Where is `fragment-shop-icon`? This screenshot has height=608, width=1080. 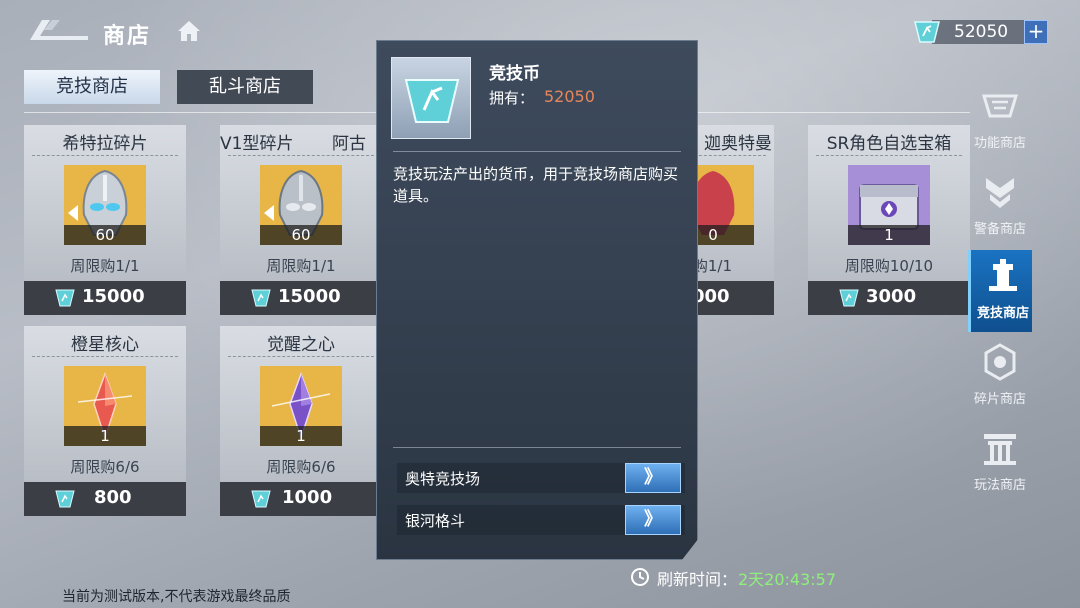 fragment-shop-icon is located at coordinates (1000, 362).